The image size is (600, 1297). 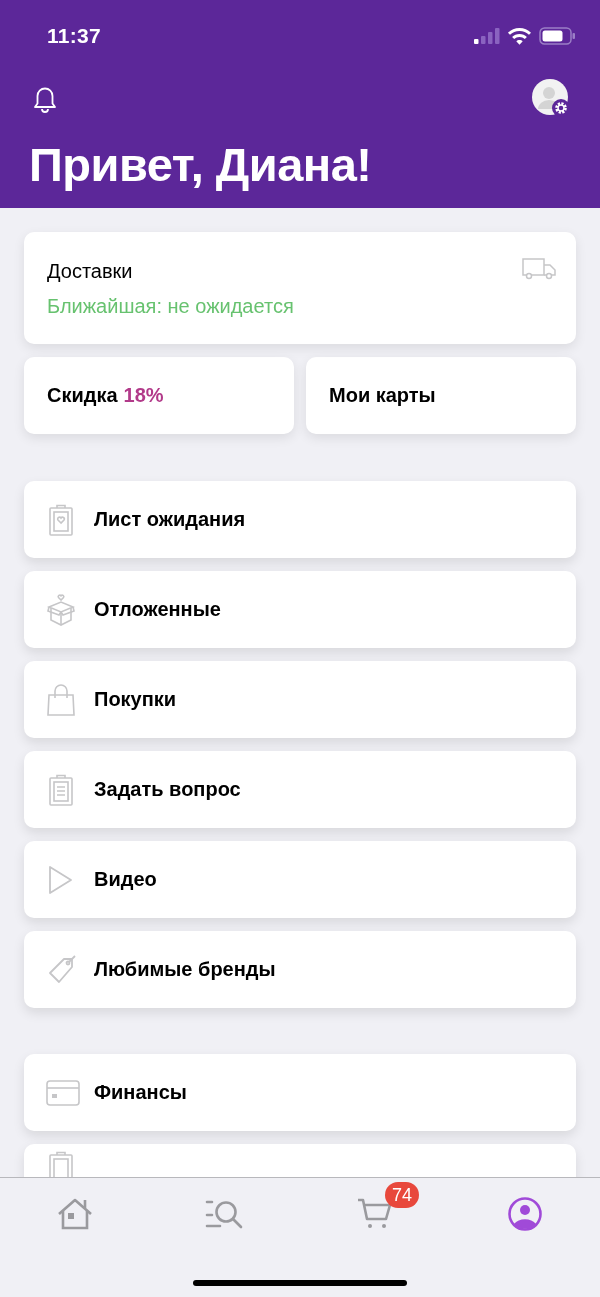 I want to click on truck-icon, so click(x=539, y=269).